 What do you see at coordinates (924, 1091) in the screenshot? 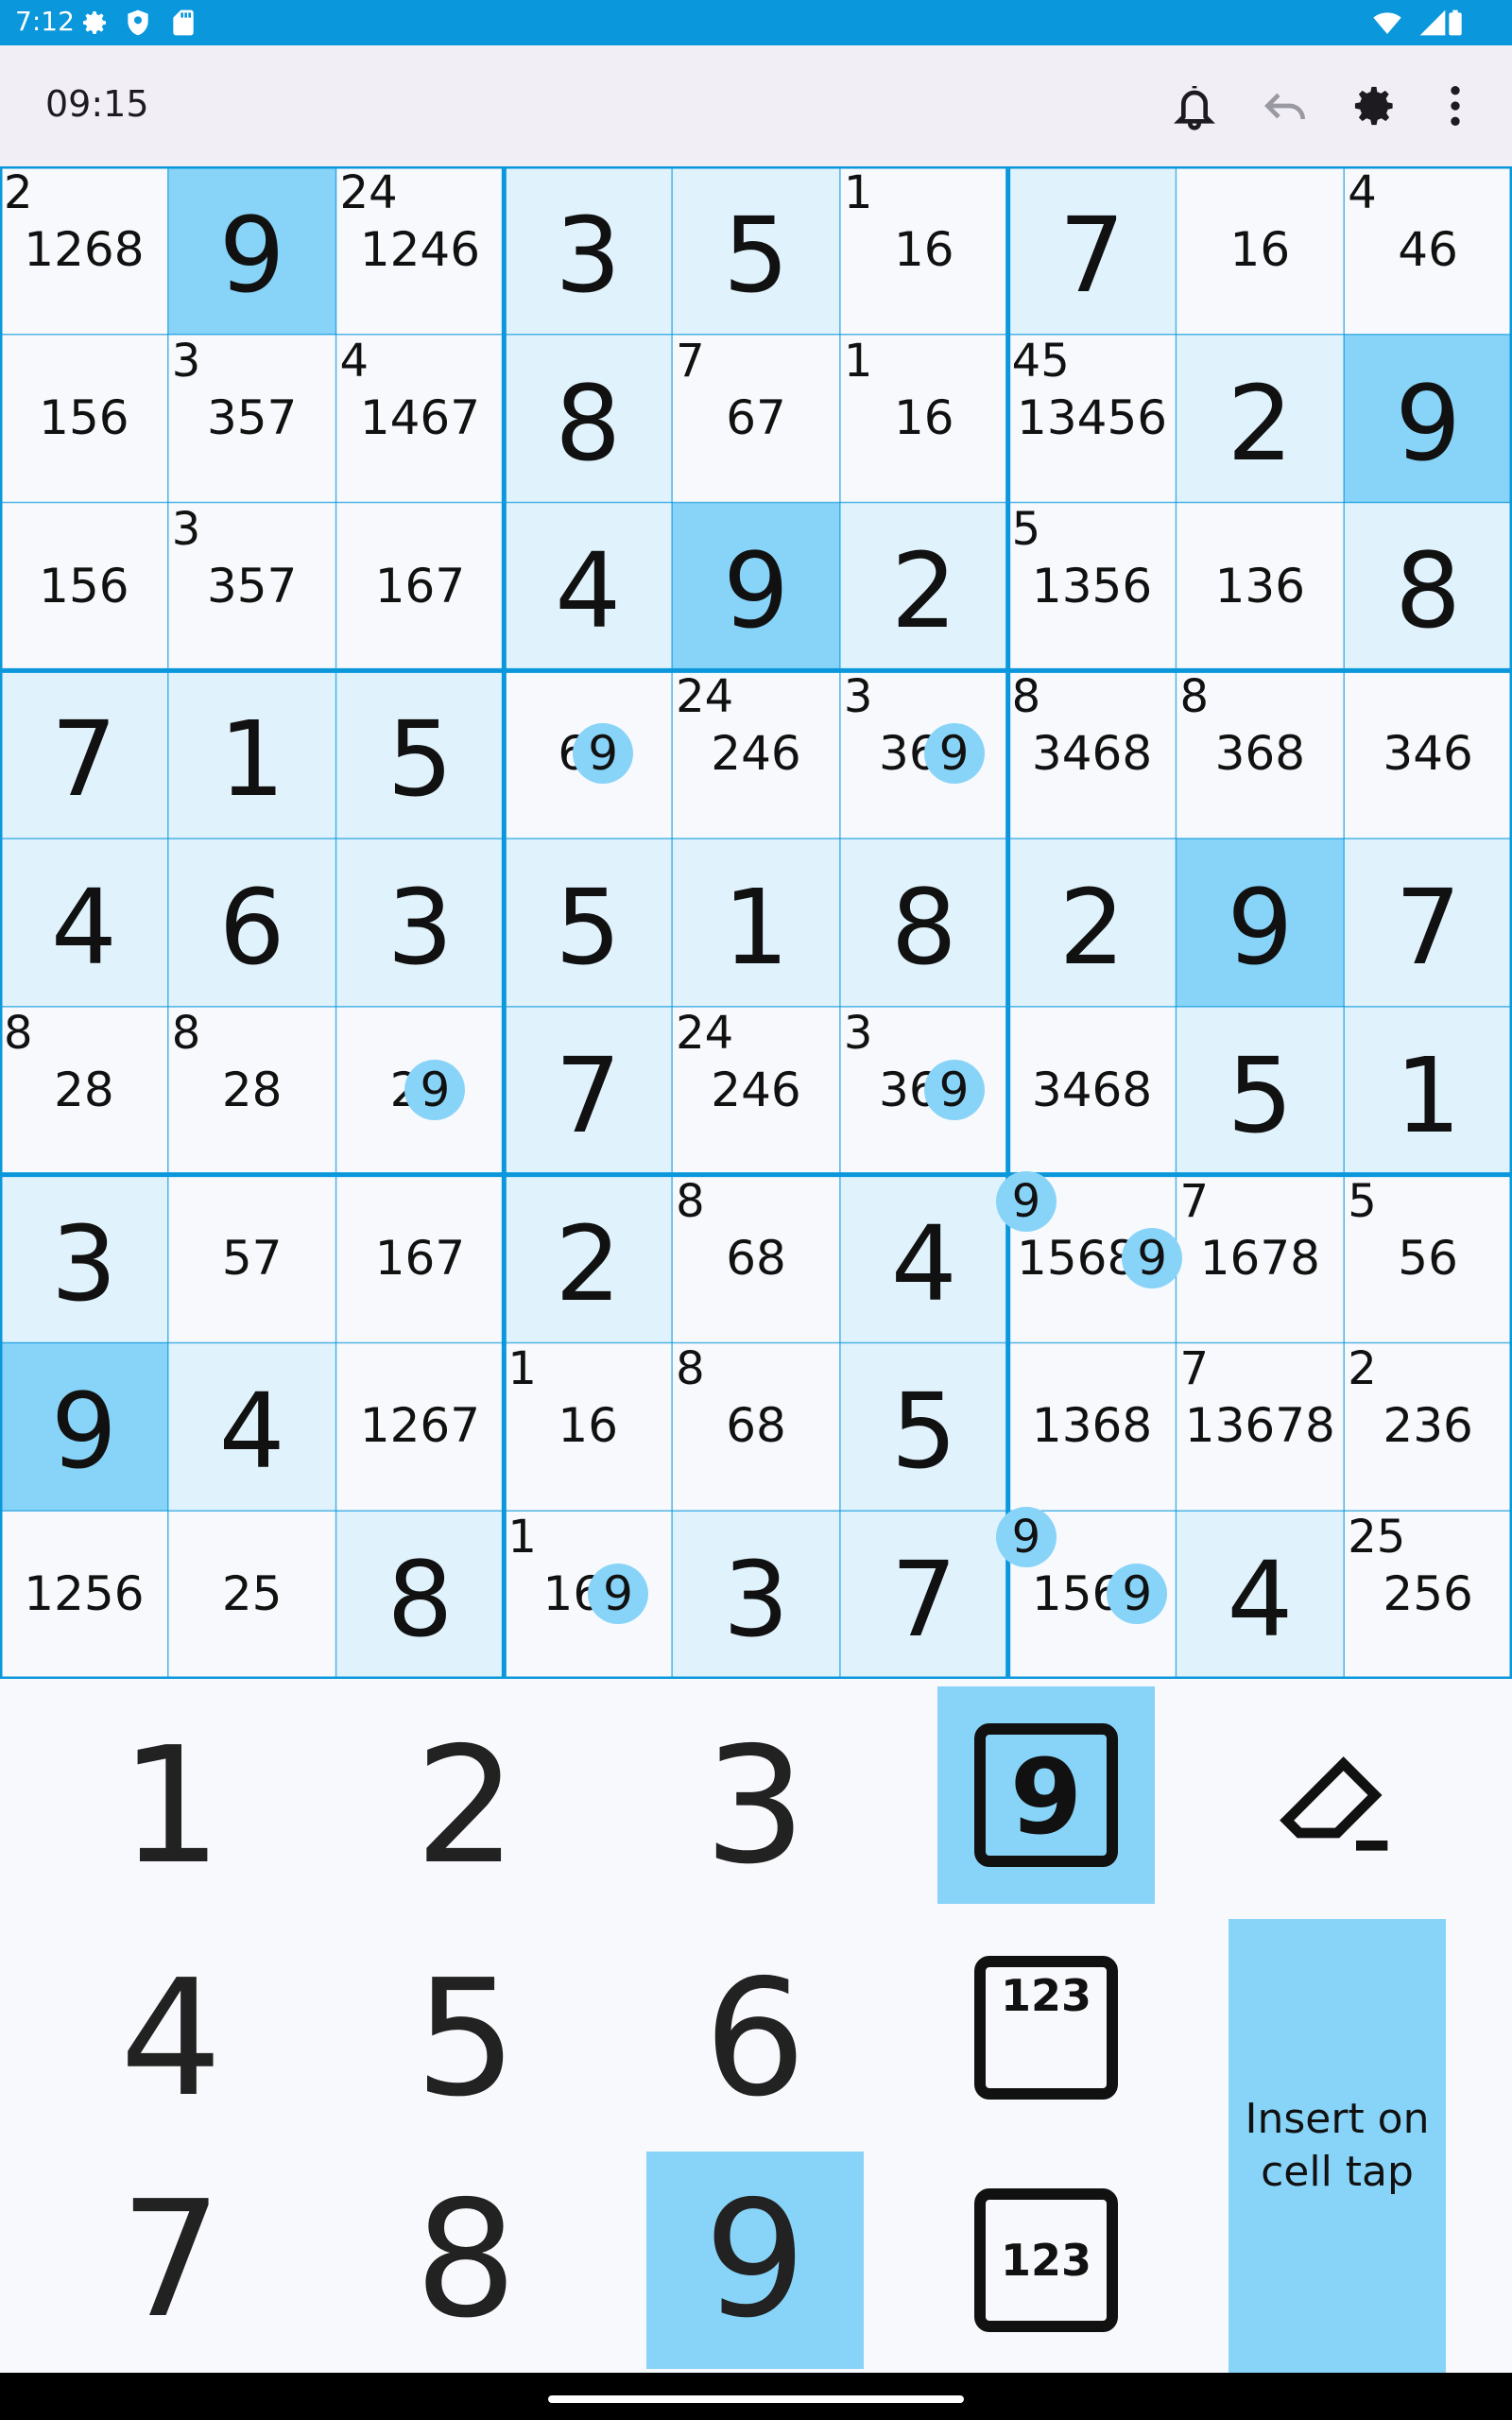
I see `cell-r6c6: 3 369` at bounding box center [924, 1091].